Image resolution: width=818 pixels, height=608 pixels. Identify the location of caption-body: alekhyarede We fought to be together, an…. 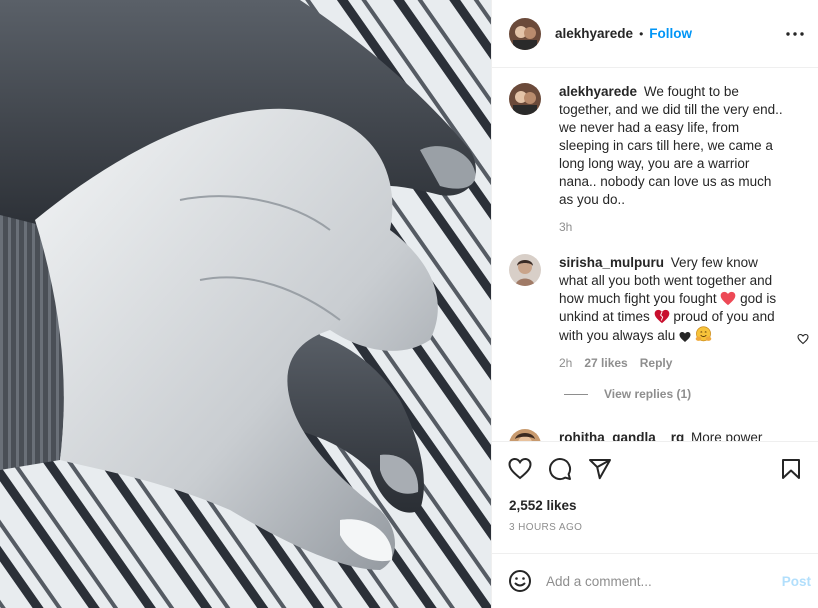
(674, 159).